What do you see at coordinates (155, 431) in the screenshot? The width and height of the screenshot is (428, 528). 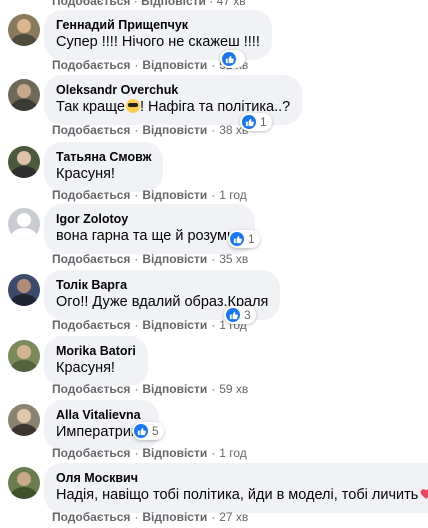 I see `reaction-number: 5` at bounding box center [155, 431].